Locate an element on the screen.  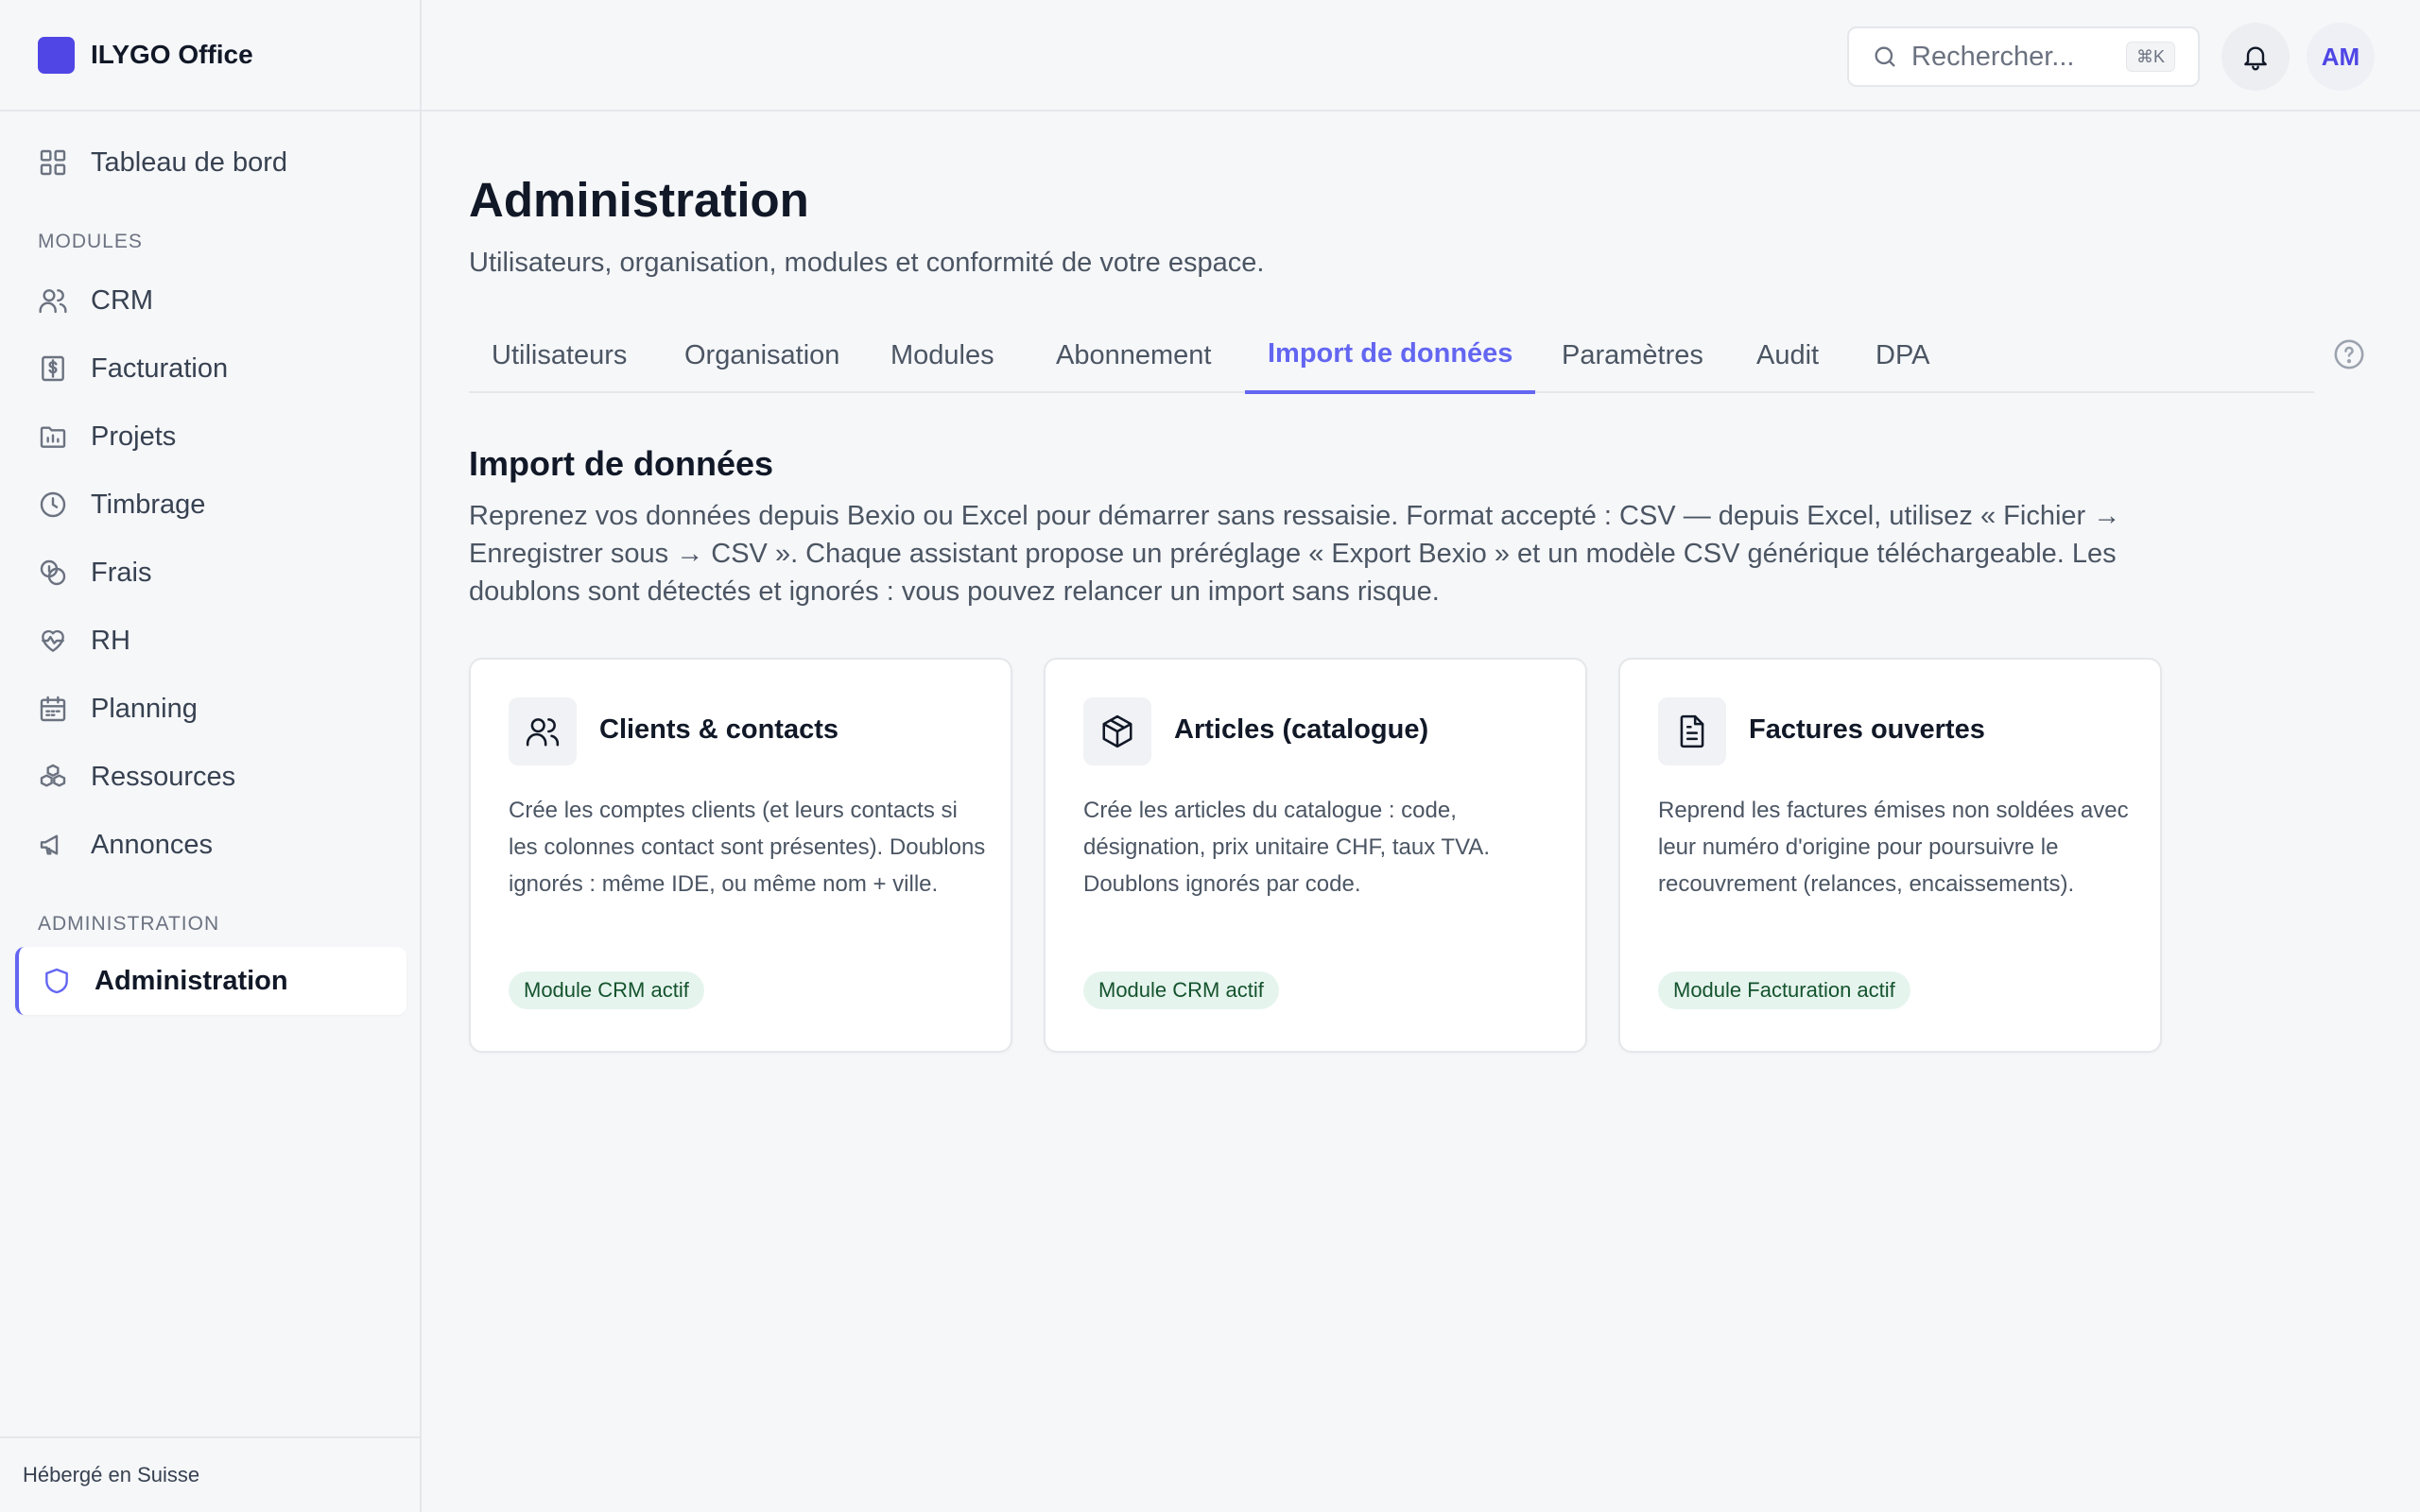
search-icon is located at coordinates (1885, 56).